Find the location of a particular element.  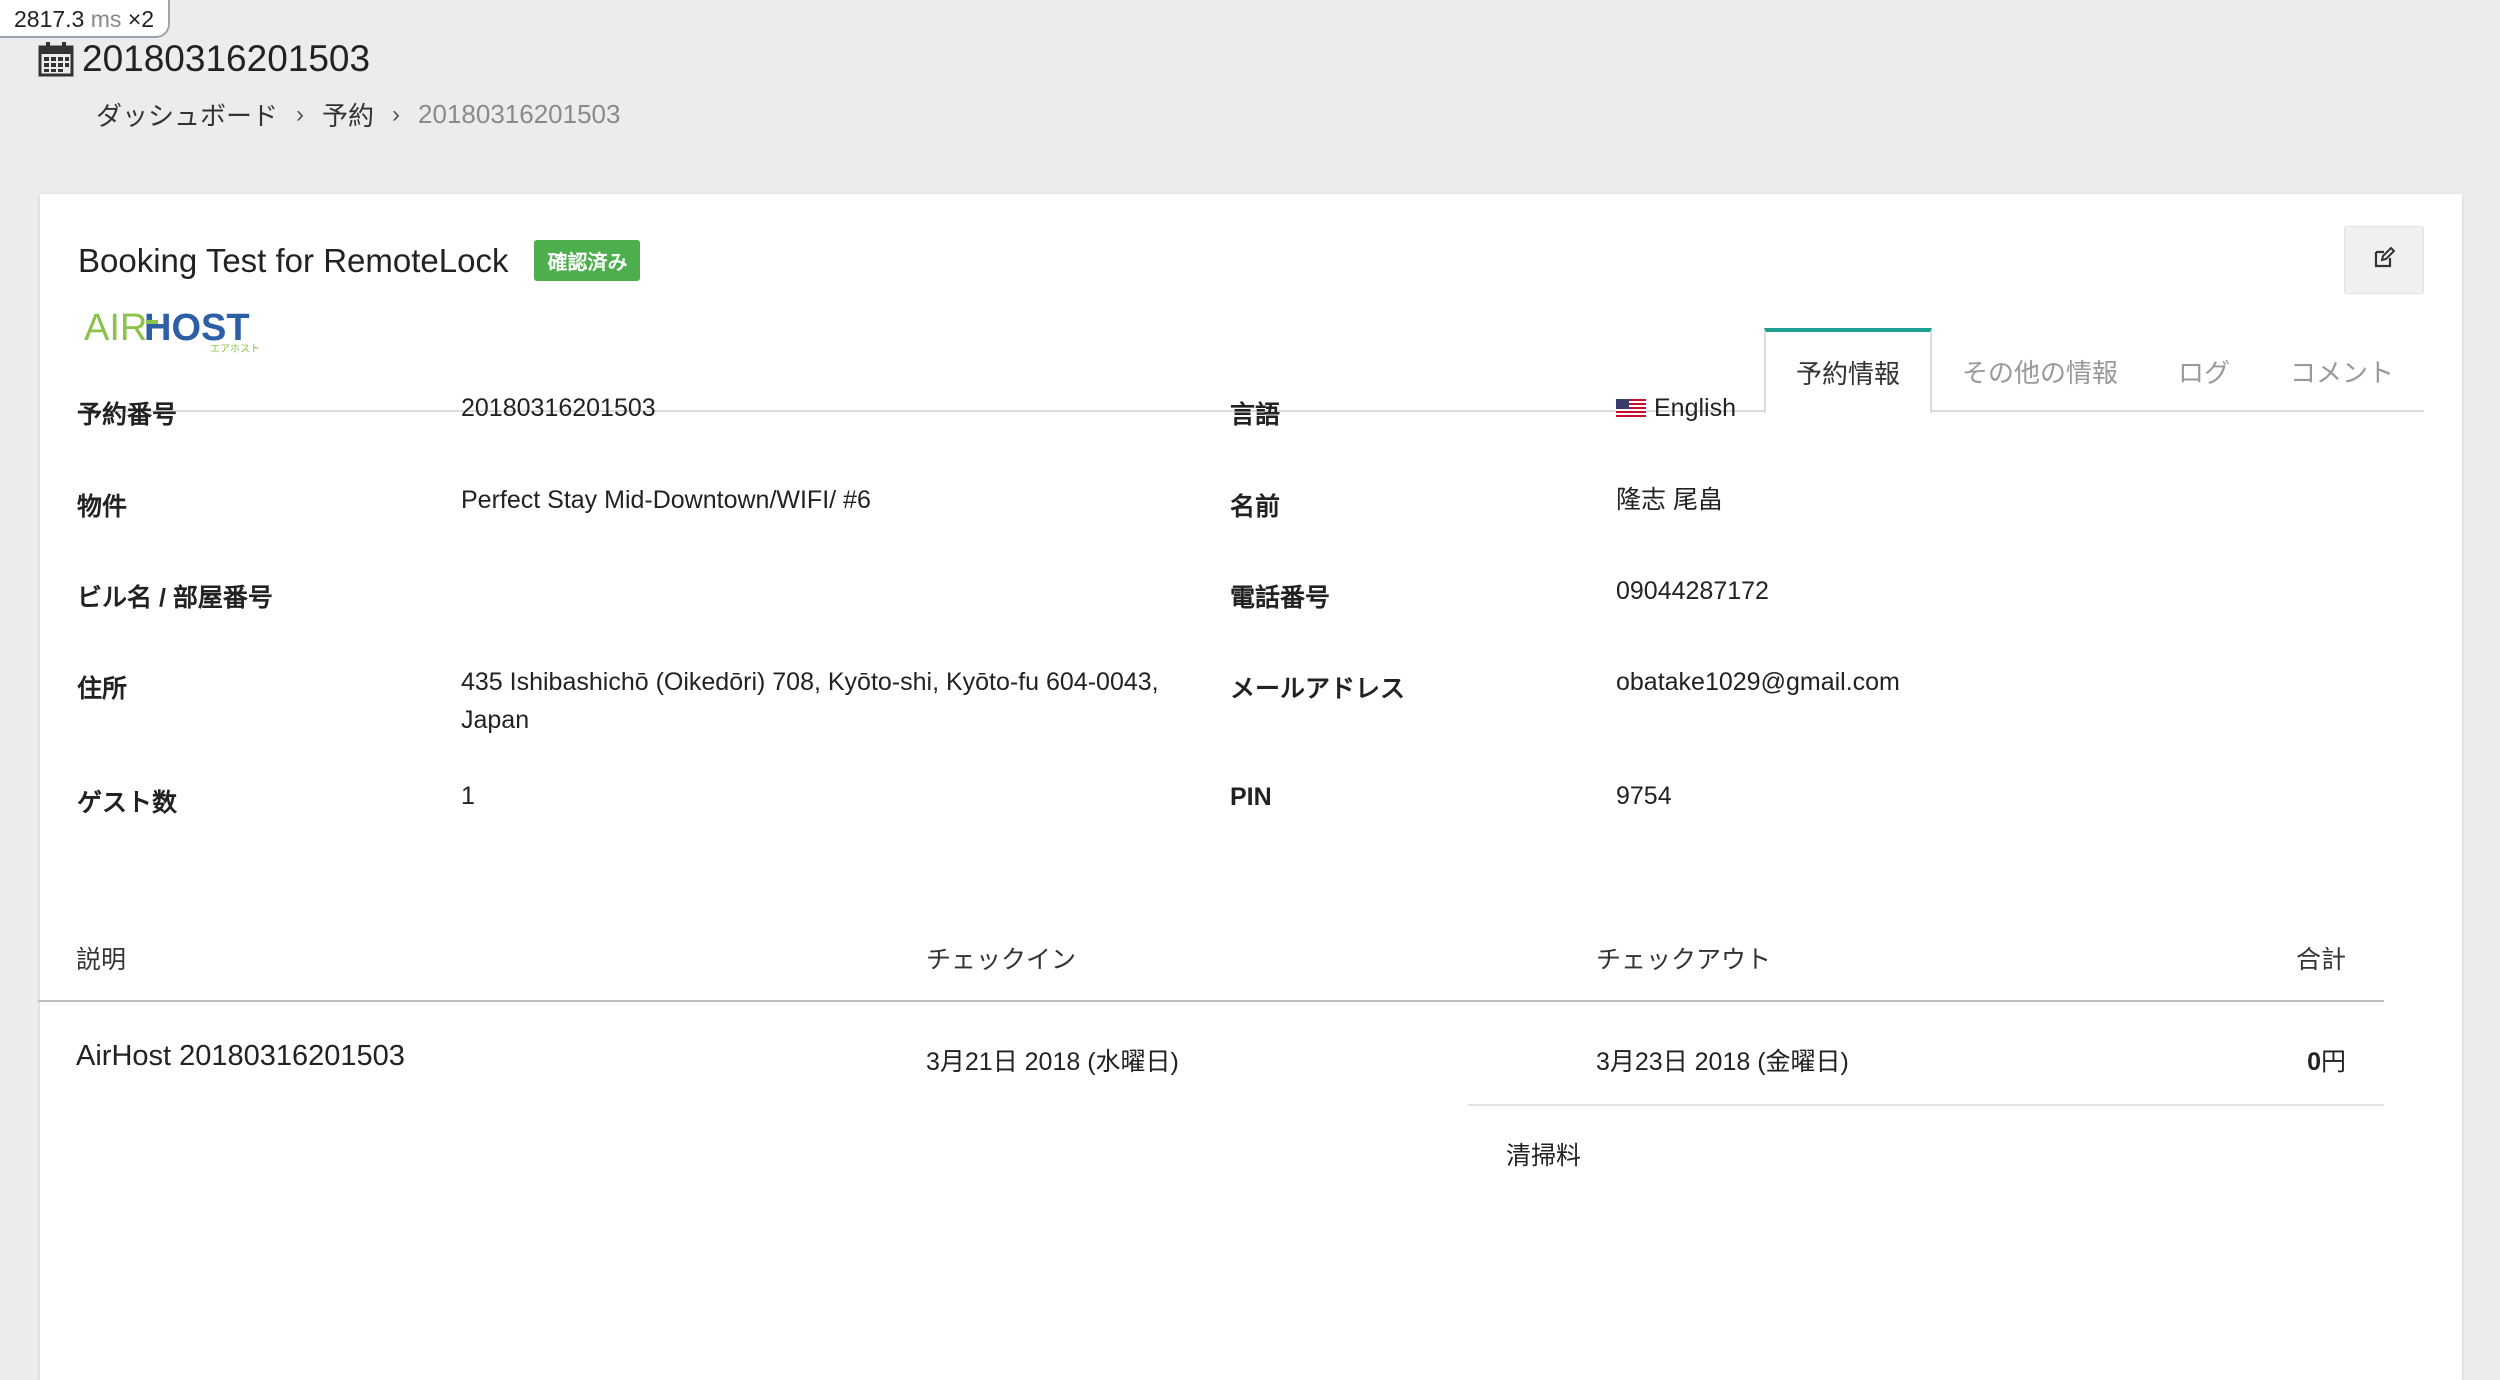

tab-other-info: その他の情報 is located at coordinates (2040, 371).